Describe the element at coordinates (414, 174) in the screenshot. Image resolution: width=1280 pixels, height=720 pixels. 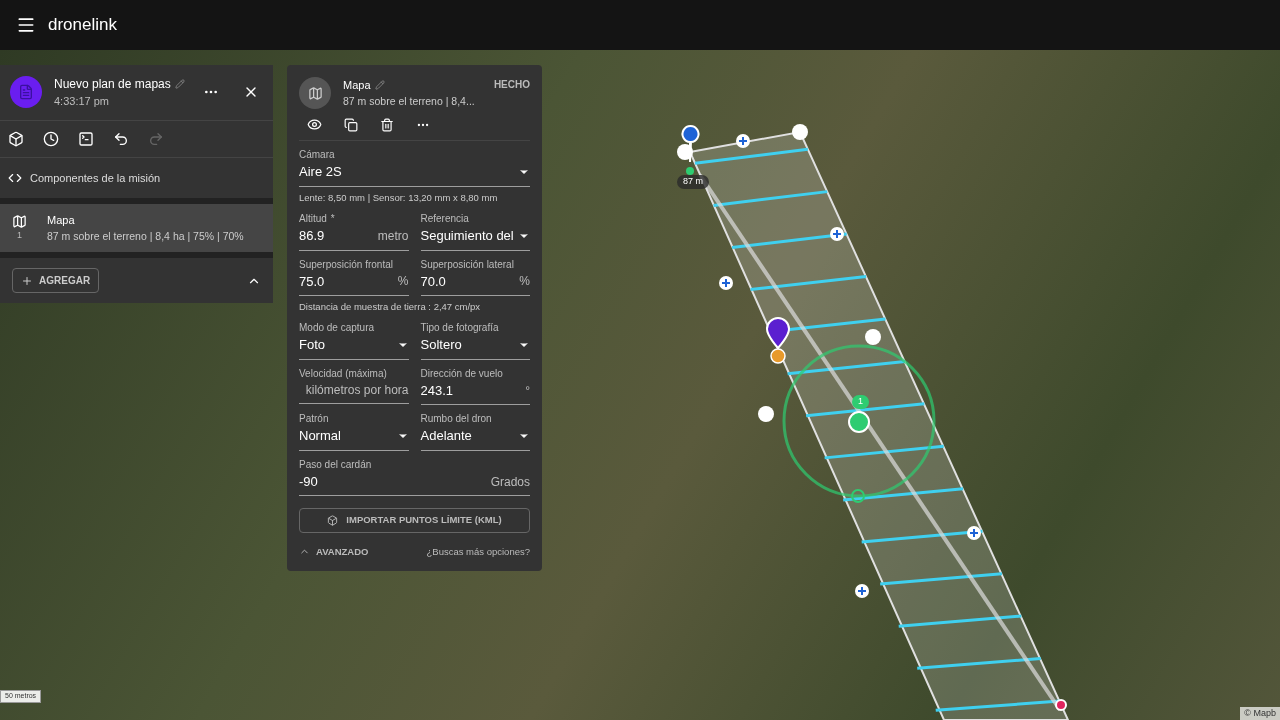
I see `select-field: Aire 2S` at that location.